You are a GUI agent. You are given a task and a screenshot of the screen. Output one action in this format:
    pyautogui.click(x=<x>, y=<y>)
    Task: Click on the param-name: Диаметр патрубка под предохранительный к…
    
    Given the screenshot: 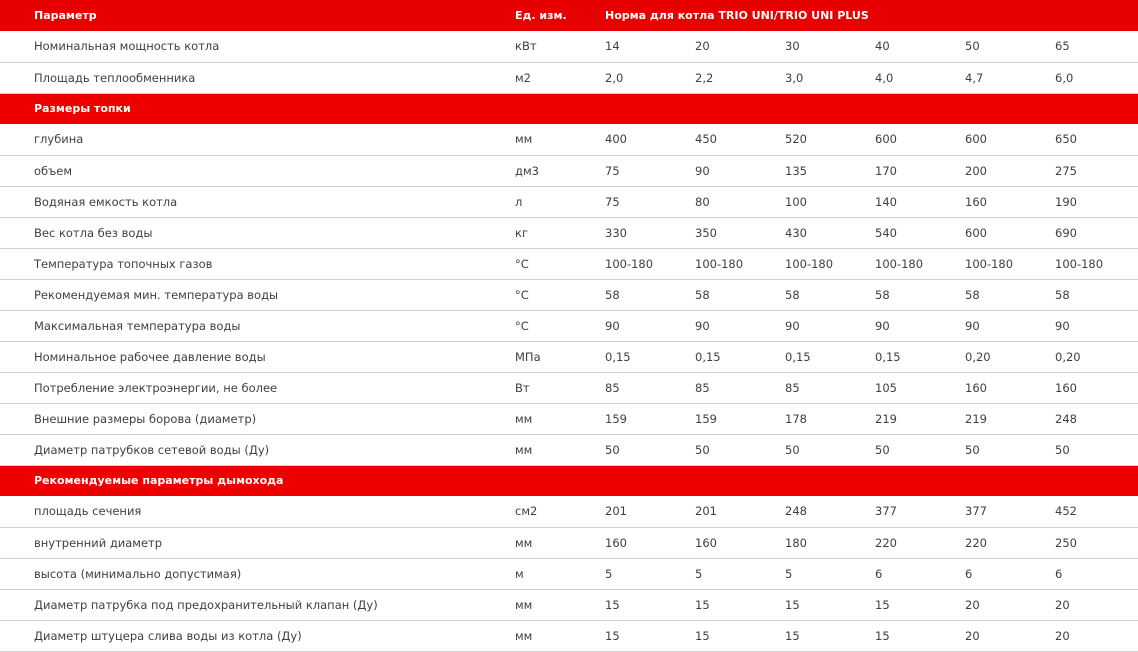 What is the action you would take?
    pyautogui.click(x=257, y=605)
    